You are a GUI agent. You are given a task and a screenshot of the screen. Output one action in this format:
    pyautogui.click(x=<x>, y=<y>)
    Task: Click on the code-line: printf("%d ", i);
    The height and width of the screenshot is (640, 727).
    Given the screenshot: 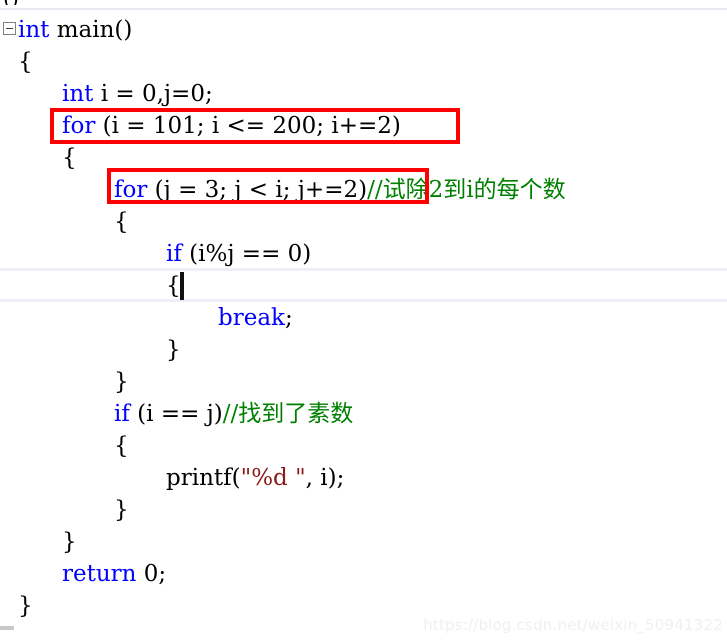 What is the action you would take?
    pyautogui.click(x=363, y=478)
    